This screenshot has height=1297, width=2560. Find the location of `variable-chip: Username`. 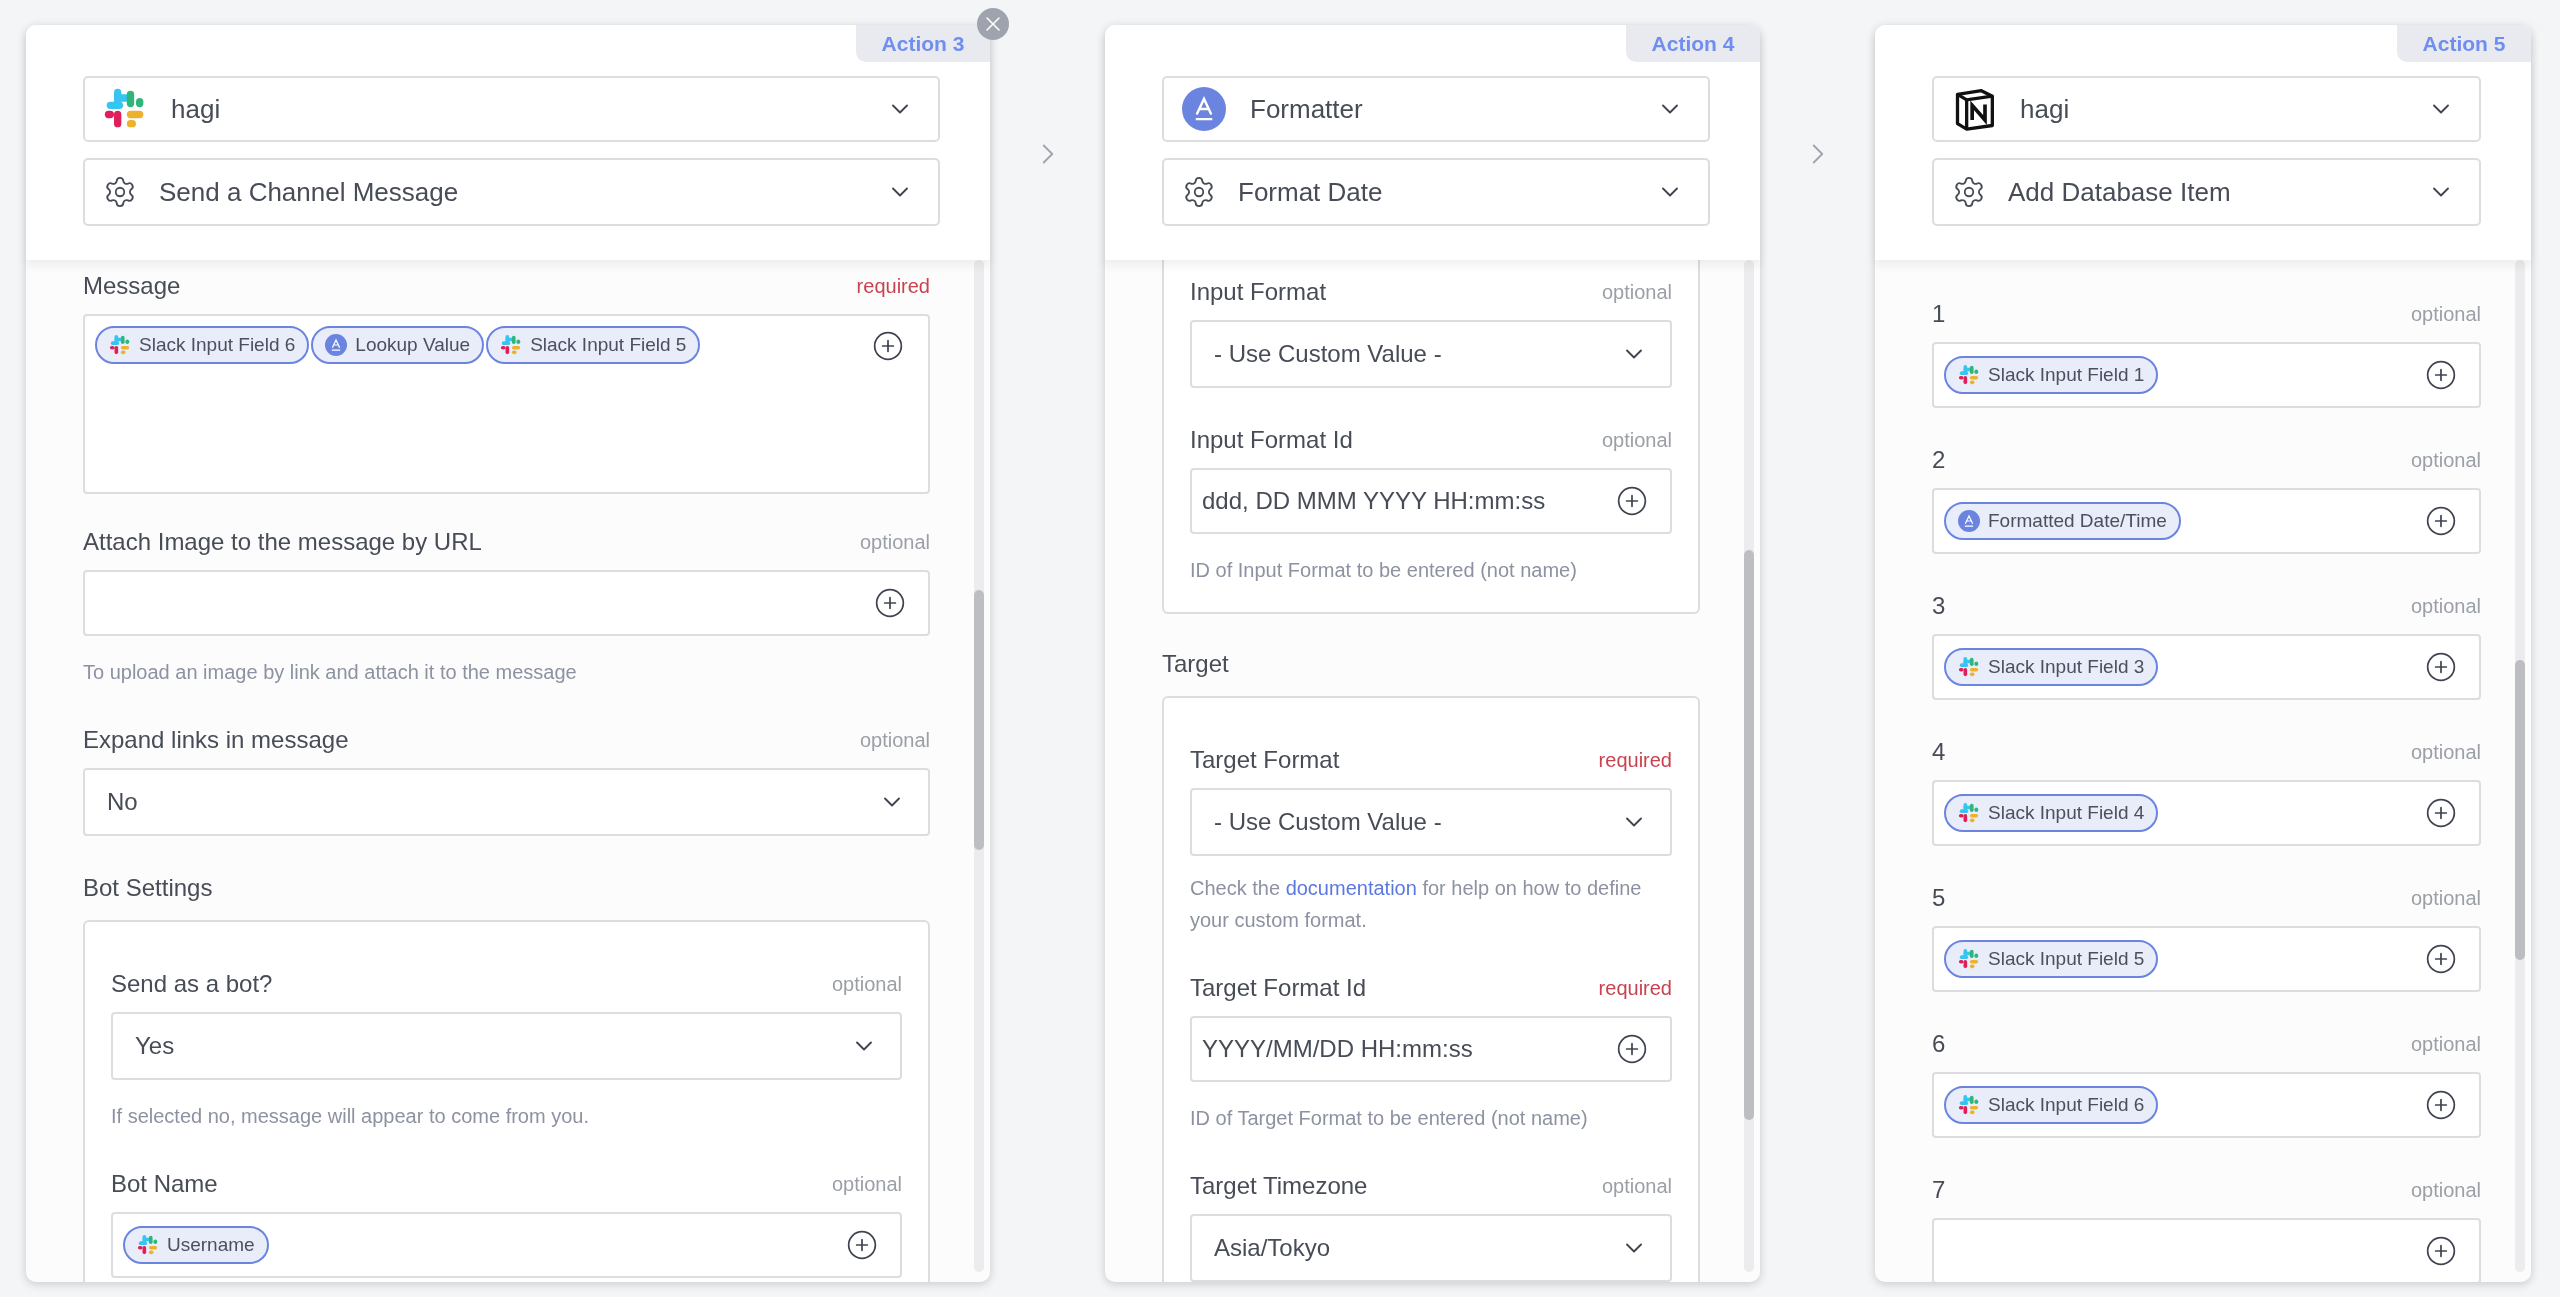

variable-chip: Username is located at coordinates (196, 1245).